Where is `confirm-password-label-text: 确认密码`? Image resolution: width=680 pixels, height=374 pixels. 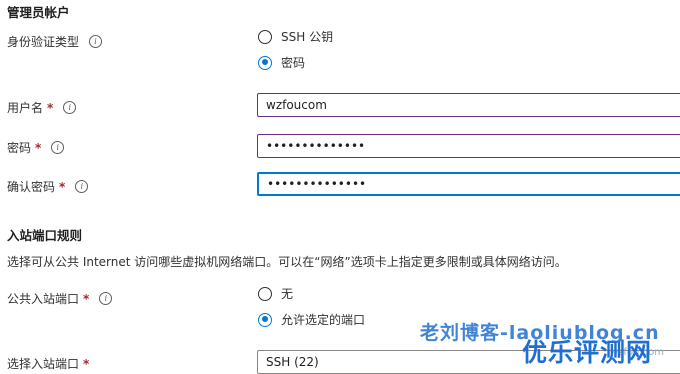
confirm-password-label-text: 确认密码 is located at coordinates (31, 187).